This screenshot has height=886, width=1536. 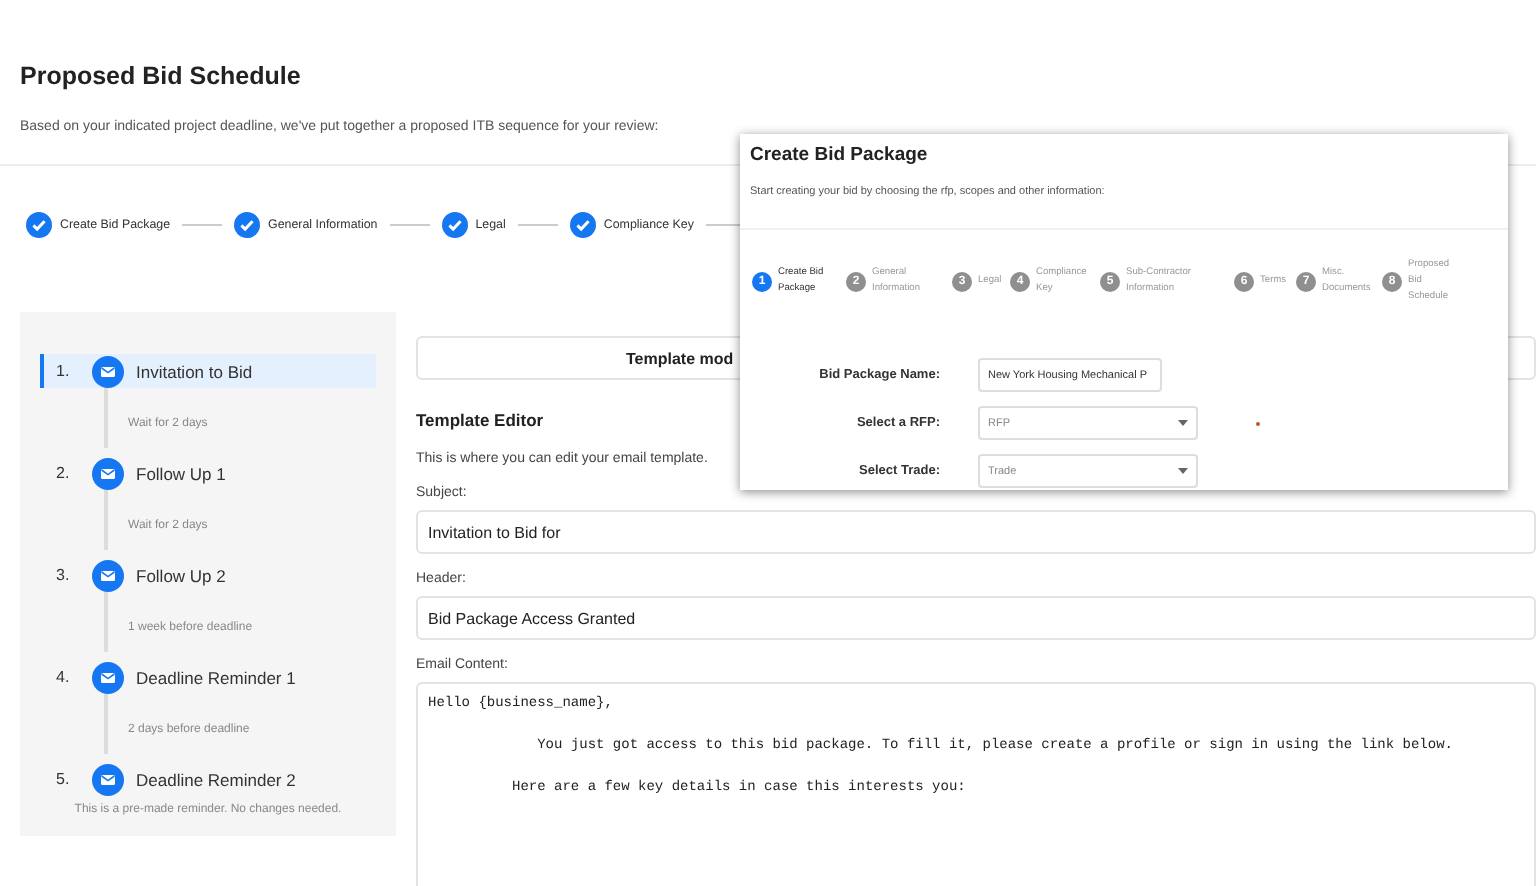 I want to click on schedule-item: 1. Invitation to Bid, so click(x=208, y=371).